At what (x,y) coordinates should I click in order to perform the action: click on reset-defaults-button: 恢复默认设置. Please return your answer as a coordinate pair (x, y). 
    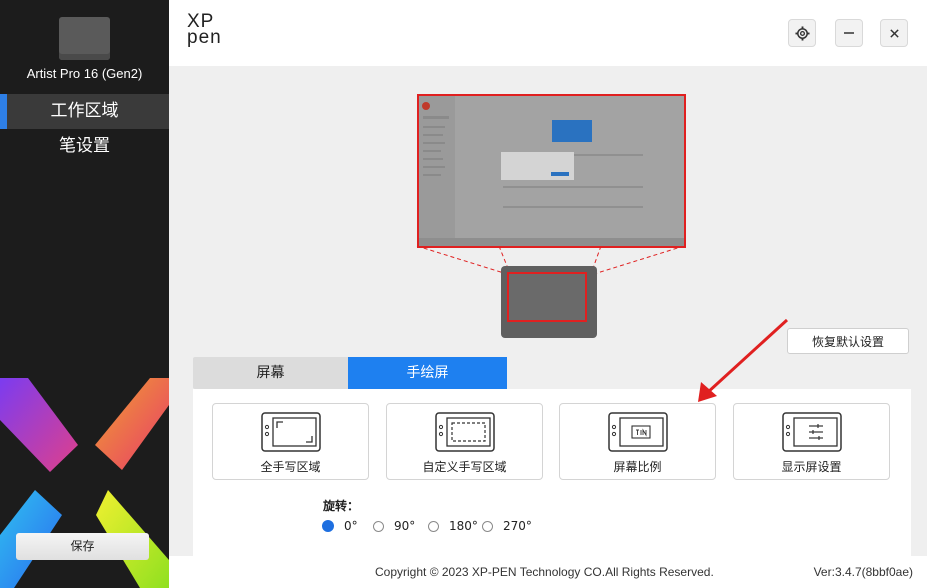
    Looking at the image, I should click on (848, 341).